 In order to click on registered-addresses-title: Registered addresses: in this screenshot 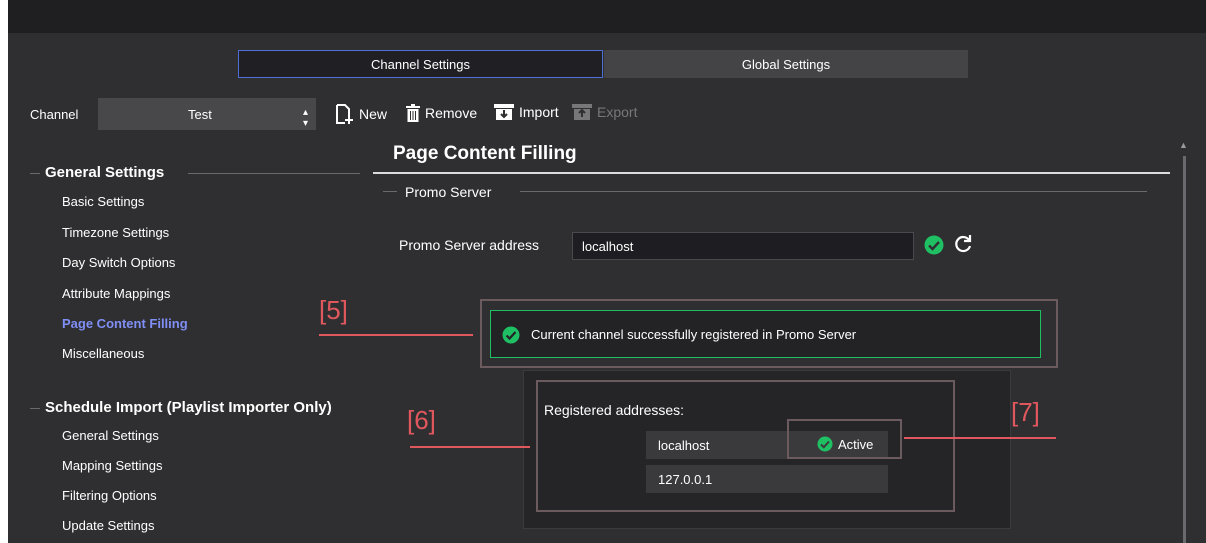, I will do `click(614, 410)`.